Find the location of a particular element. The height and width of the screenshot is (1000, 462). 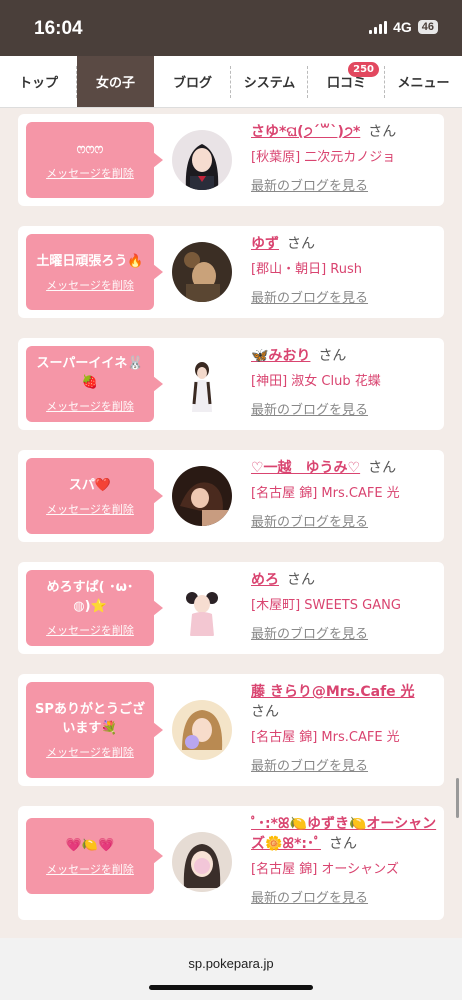

girl-info: 🦋みおり さん [神田] 淑女 Club 花蝶 最新のブログを見る is located at coordinates (346, 382).